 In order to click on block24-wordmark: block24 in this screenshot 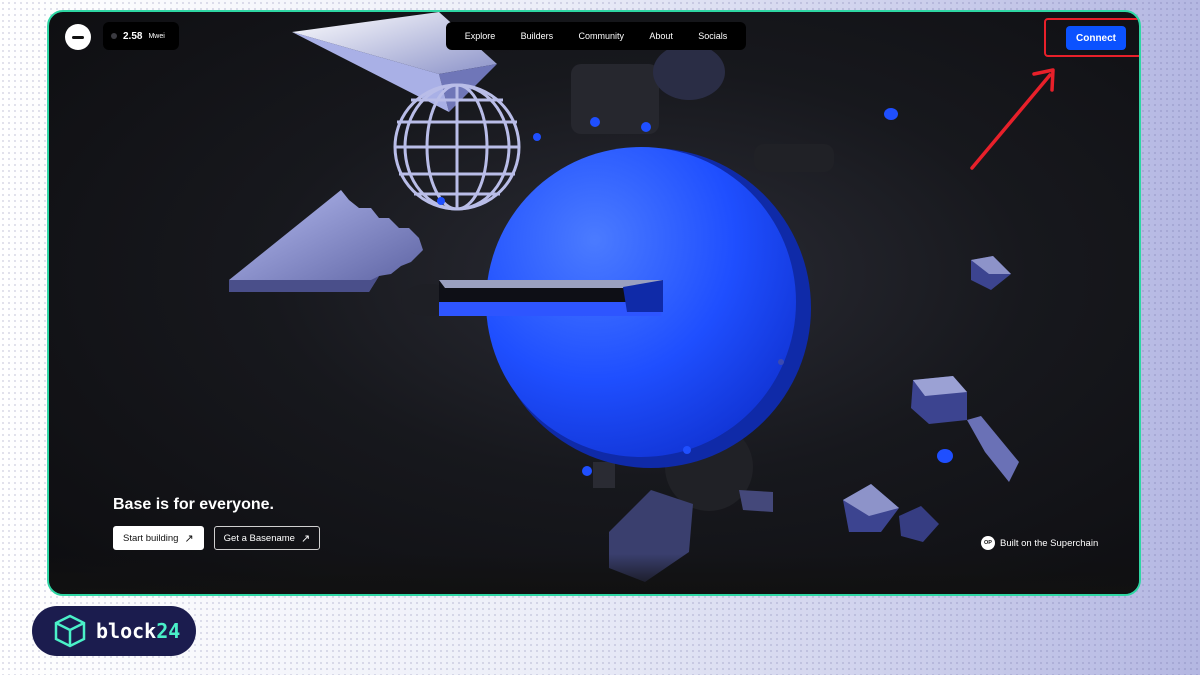, I will do `click(138, 631)`.